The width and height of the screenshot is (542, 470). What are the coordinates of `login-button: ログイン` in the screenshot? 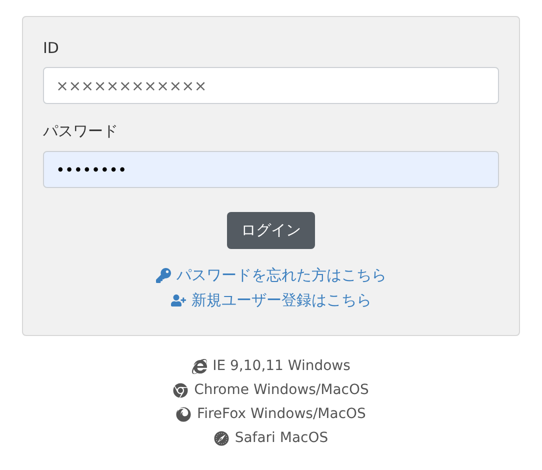 It's located at (271, 230).